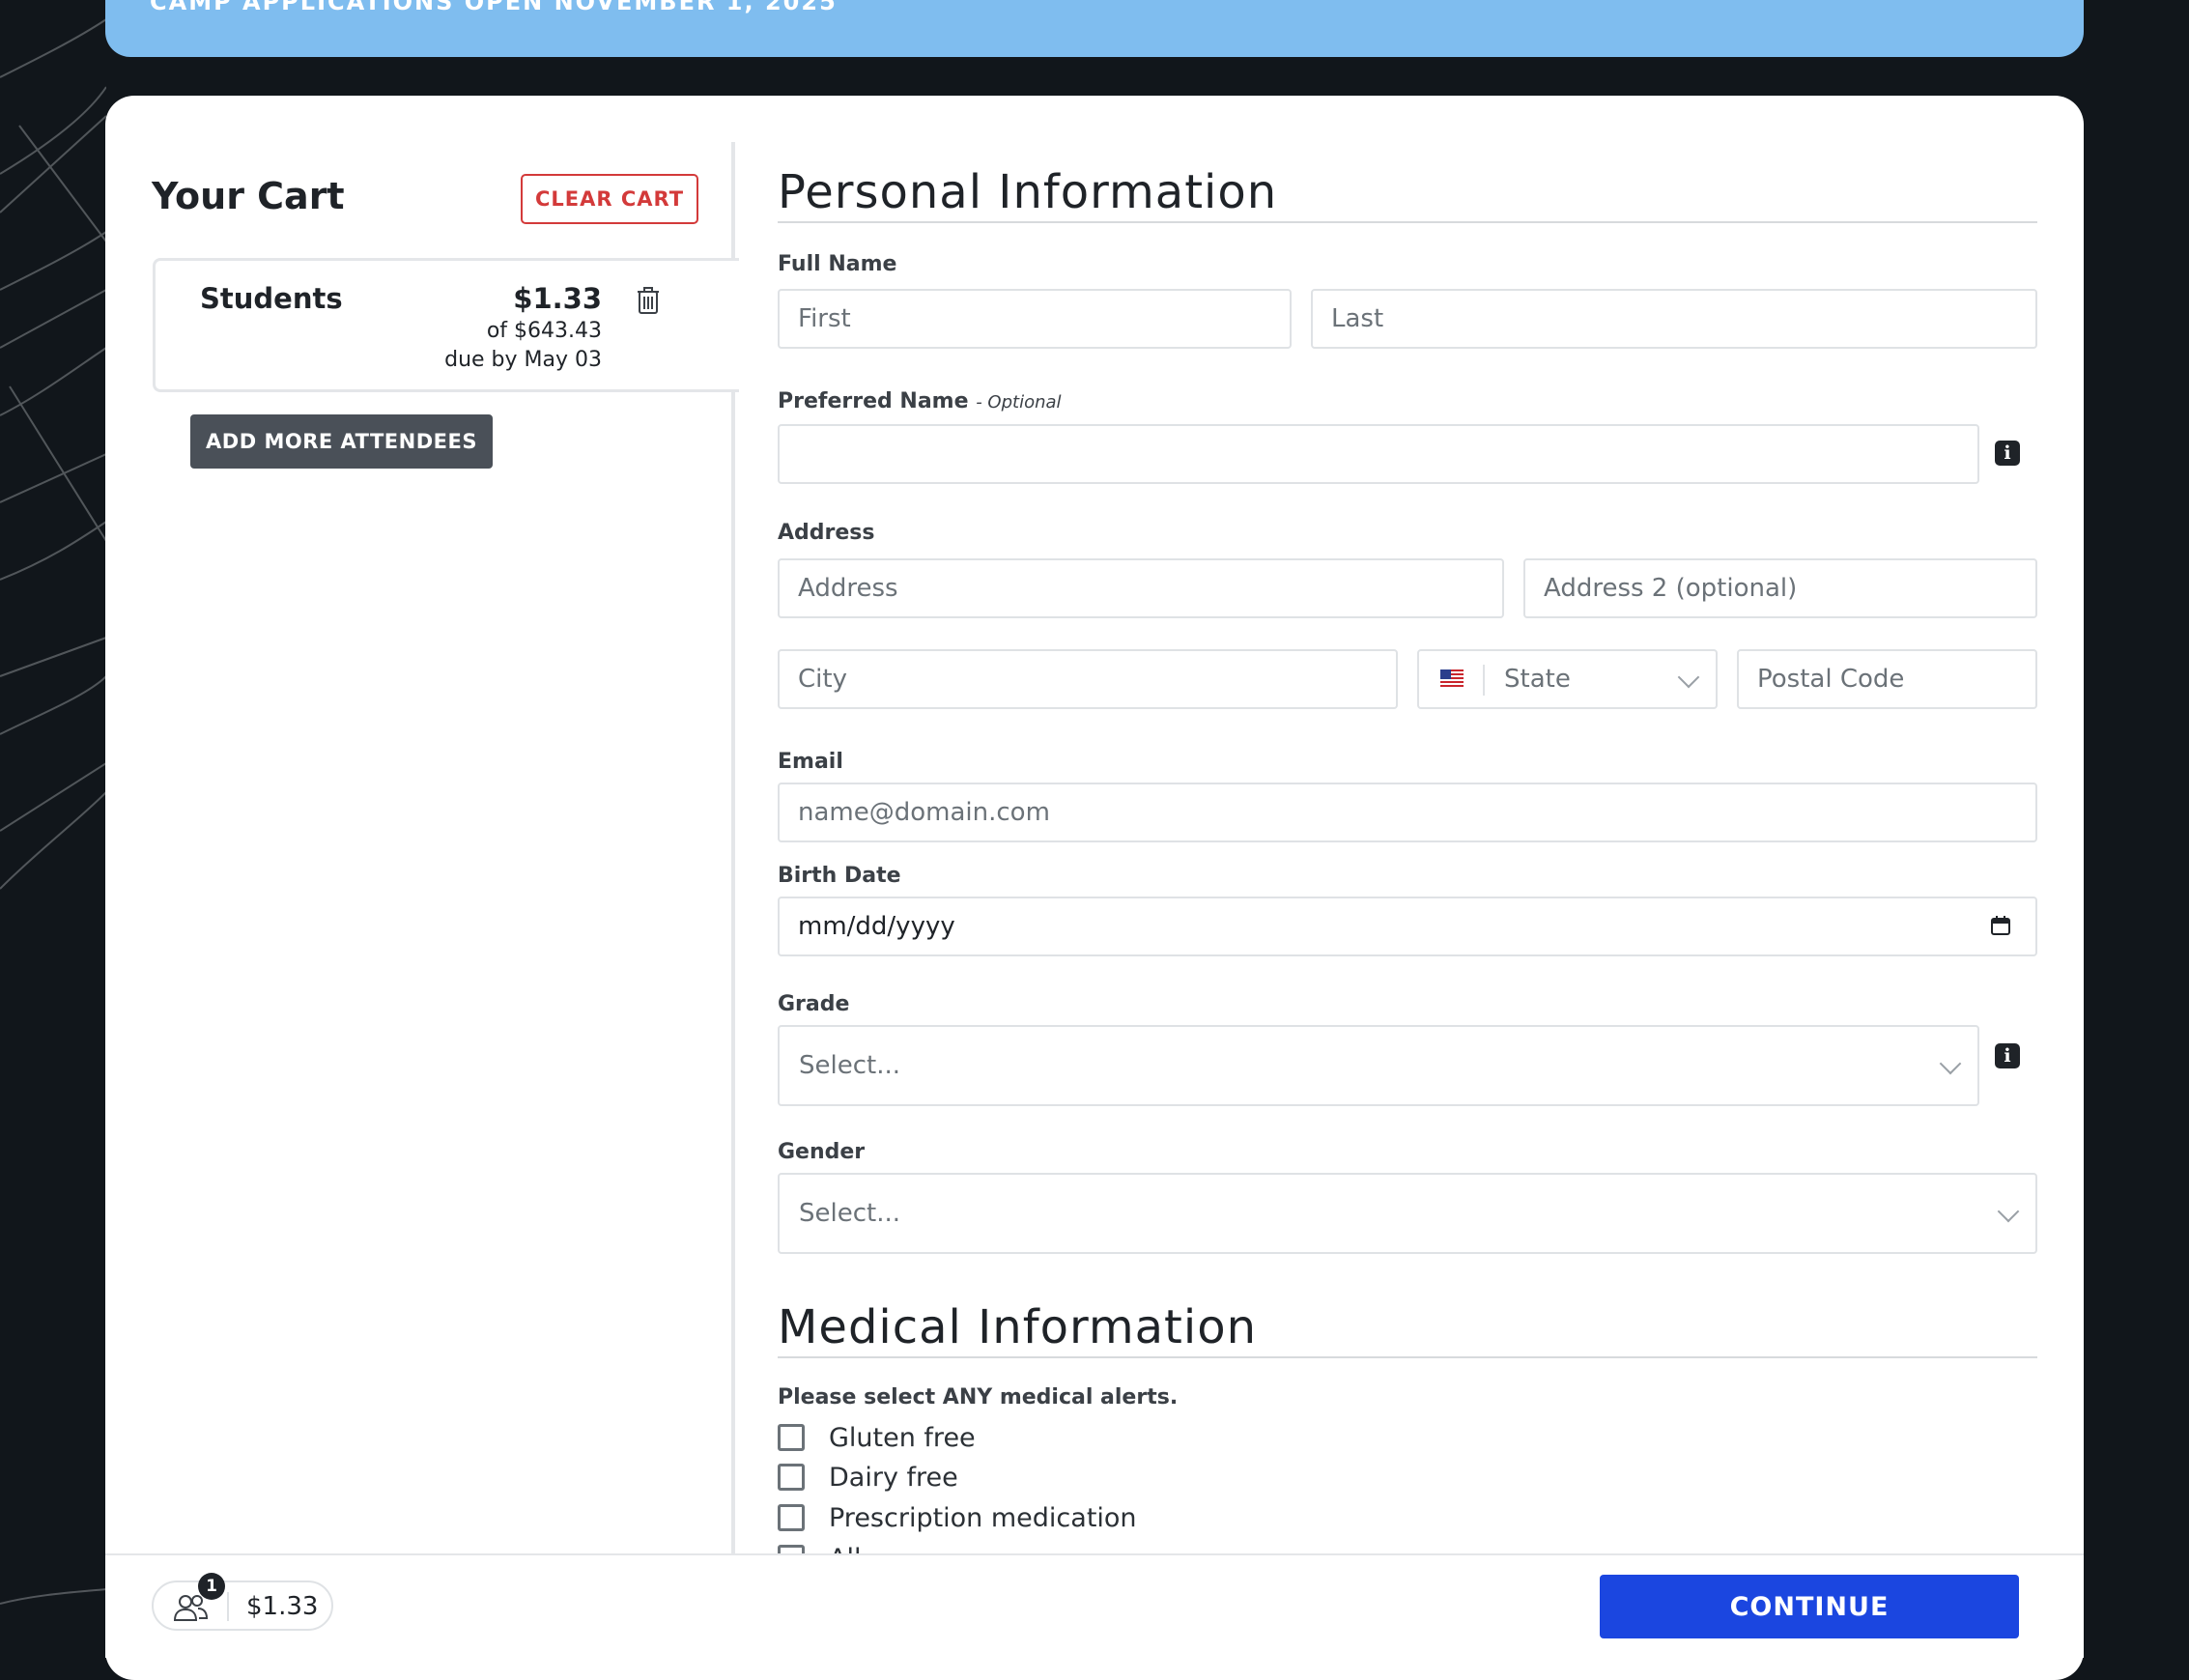 This screenshot has height=1680, width=2189. Describe the element at coordinates (814, 1004) in the screenshot. I see `grade-label: Grade` at that location.